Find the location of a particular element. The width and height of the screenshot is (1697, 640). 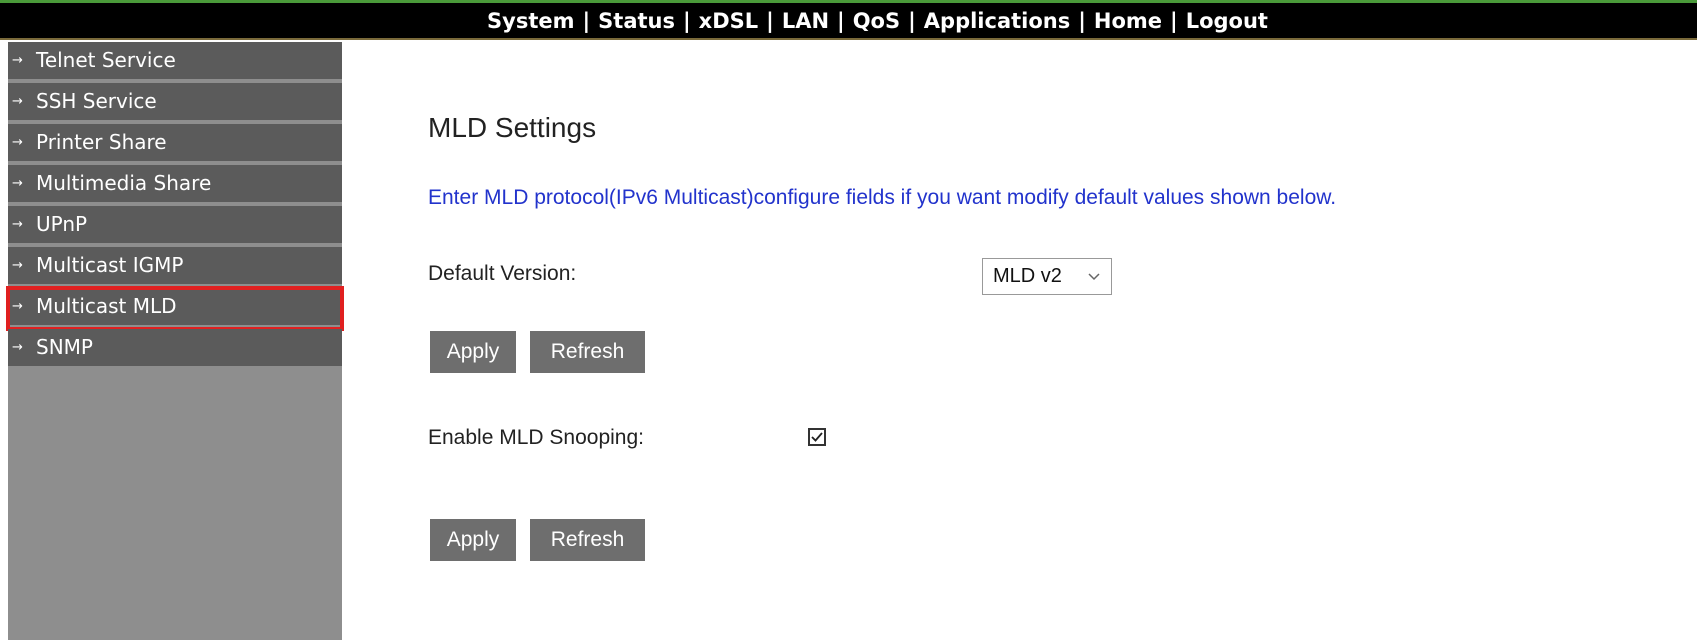

sidebar-item-label: Multicast IGMP is located at coordinates (110, 265).